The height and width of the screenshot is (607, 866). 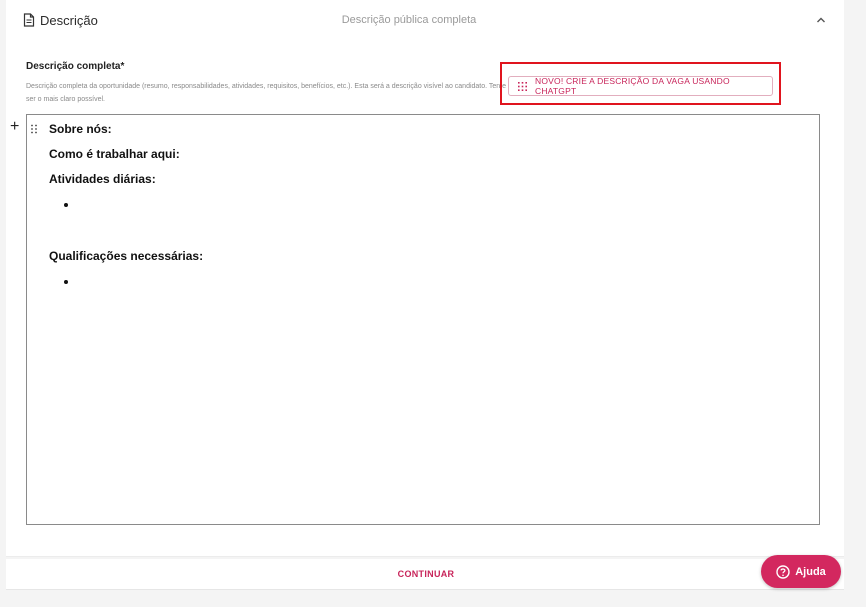 I want to click on chevron-up-icon, so click(x=821, y=20).